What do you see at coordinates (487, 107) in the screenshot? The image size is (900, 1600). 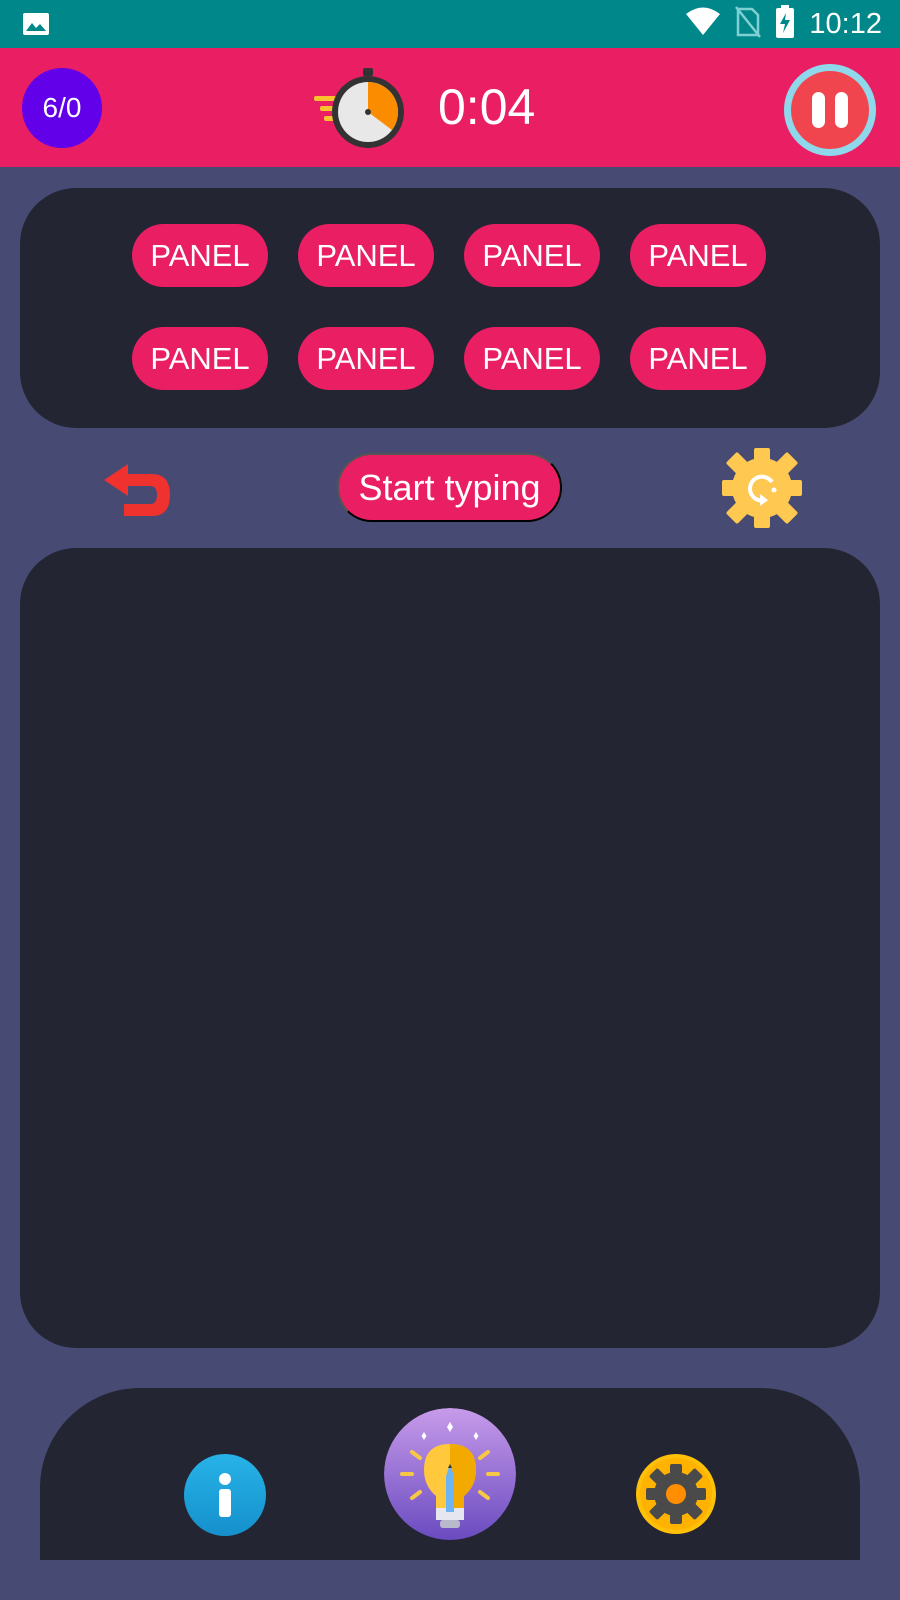 I see `timer-display: 0:04` at bounding box center [487, 107].